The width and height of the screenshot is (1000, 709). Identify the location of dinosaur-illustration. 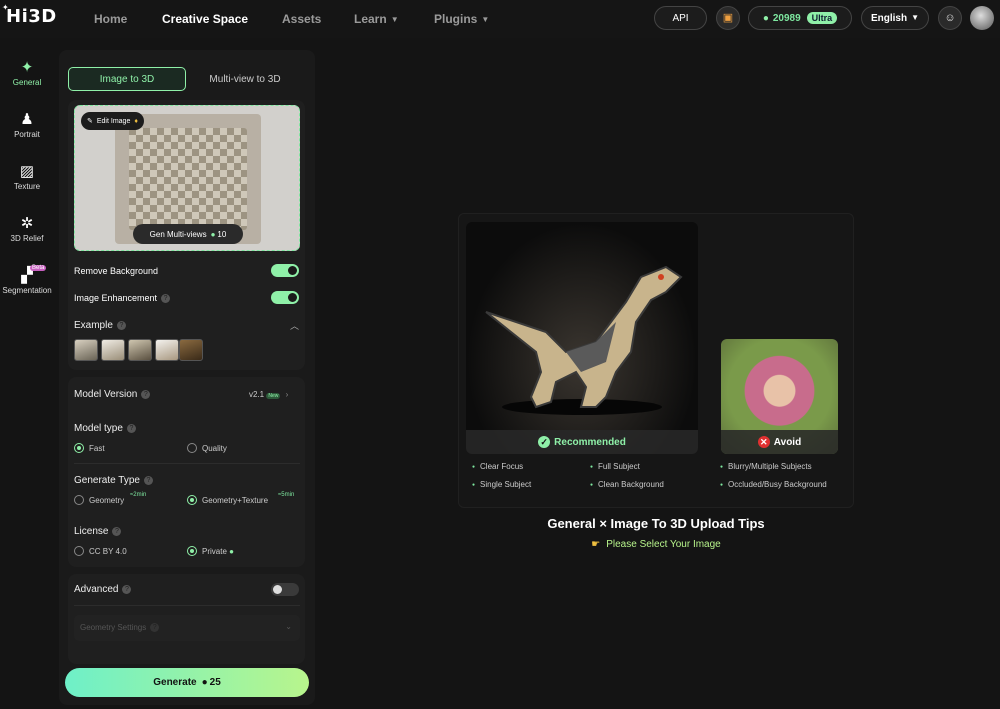
(584, 340).